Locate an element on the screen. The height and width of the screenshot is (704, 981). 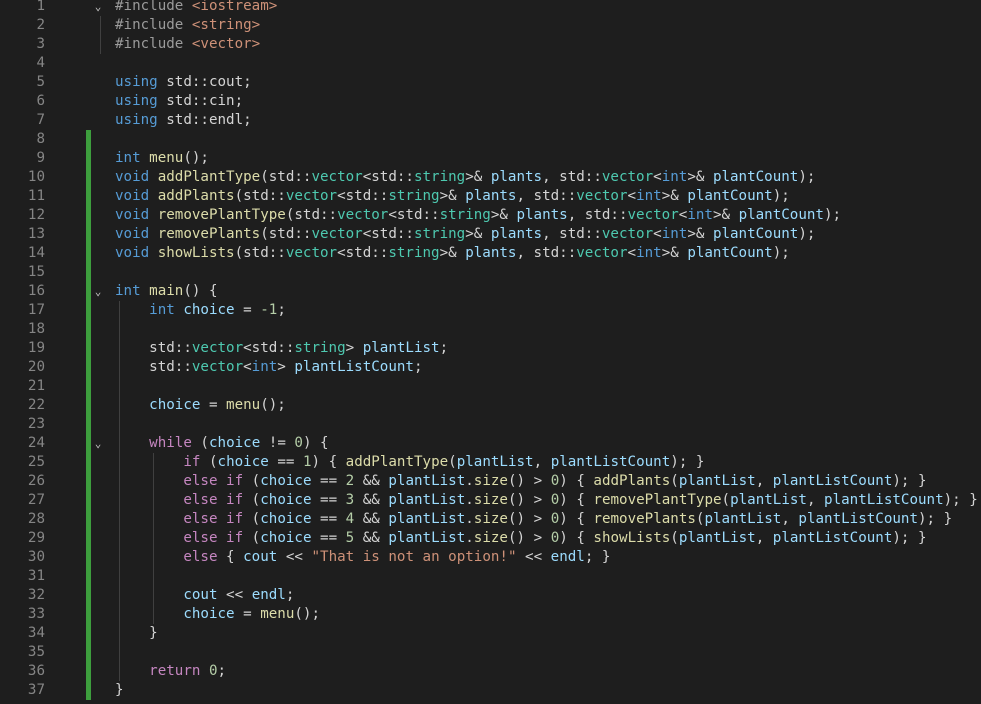
code-token: endl is located at coordinates (567, 557).